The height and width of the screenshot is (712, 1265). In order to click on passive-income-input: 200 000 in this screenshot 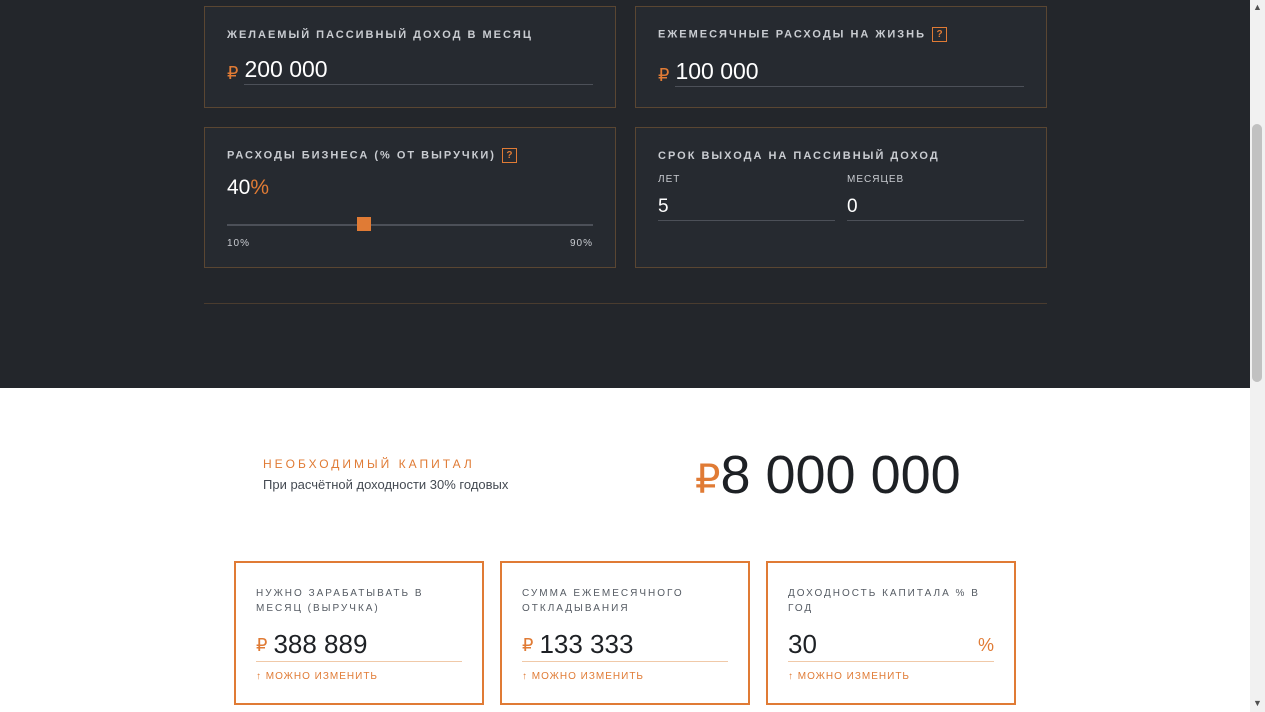, I will do `click(418, 70)`.